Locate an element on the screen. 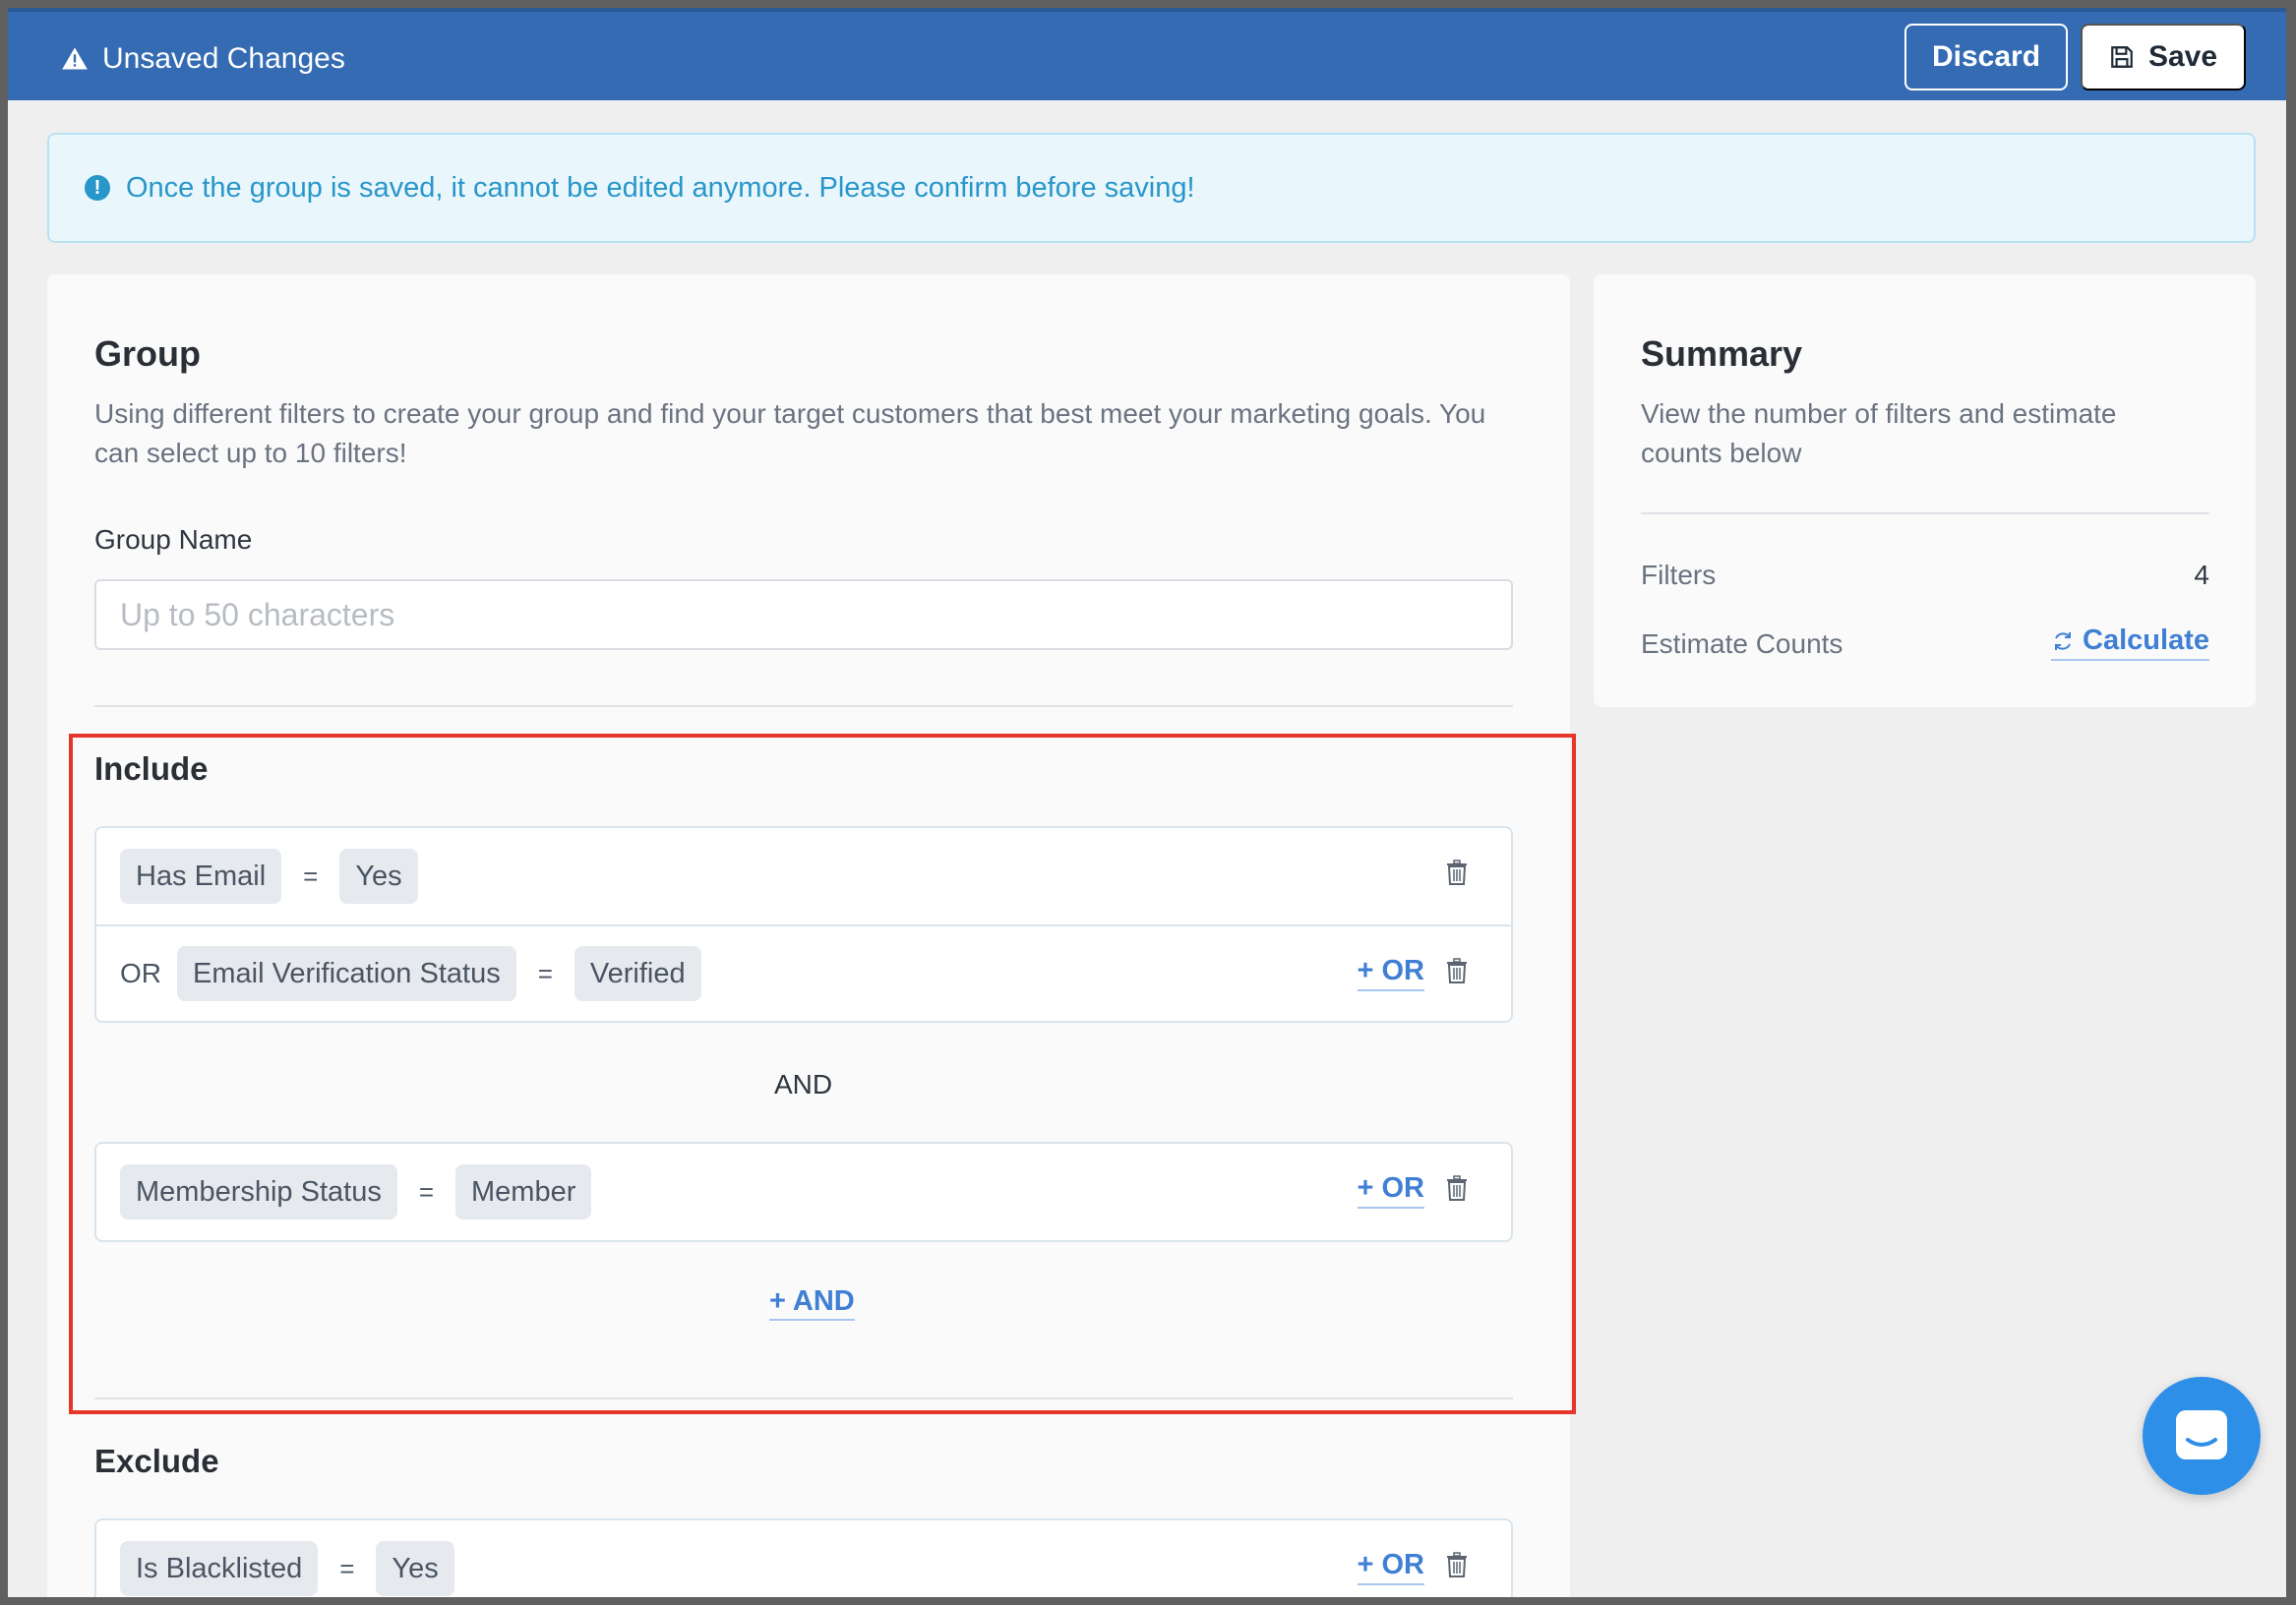 The image size is (2296, 1605). filters-label: Filters is located at coordinates (1679, 575).